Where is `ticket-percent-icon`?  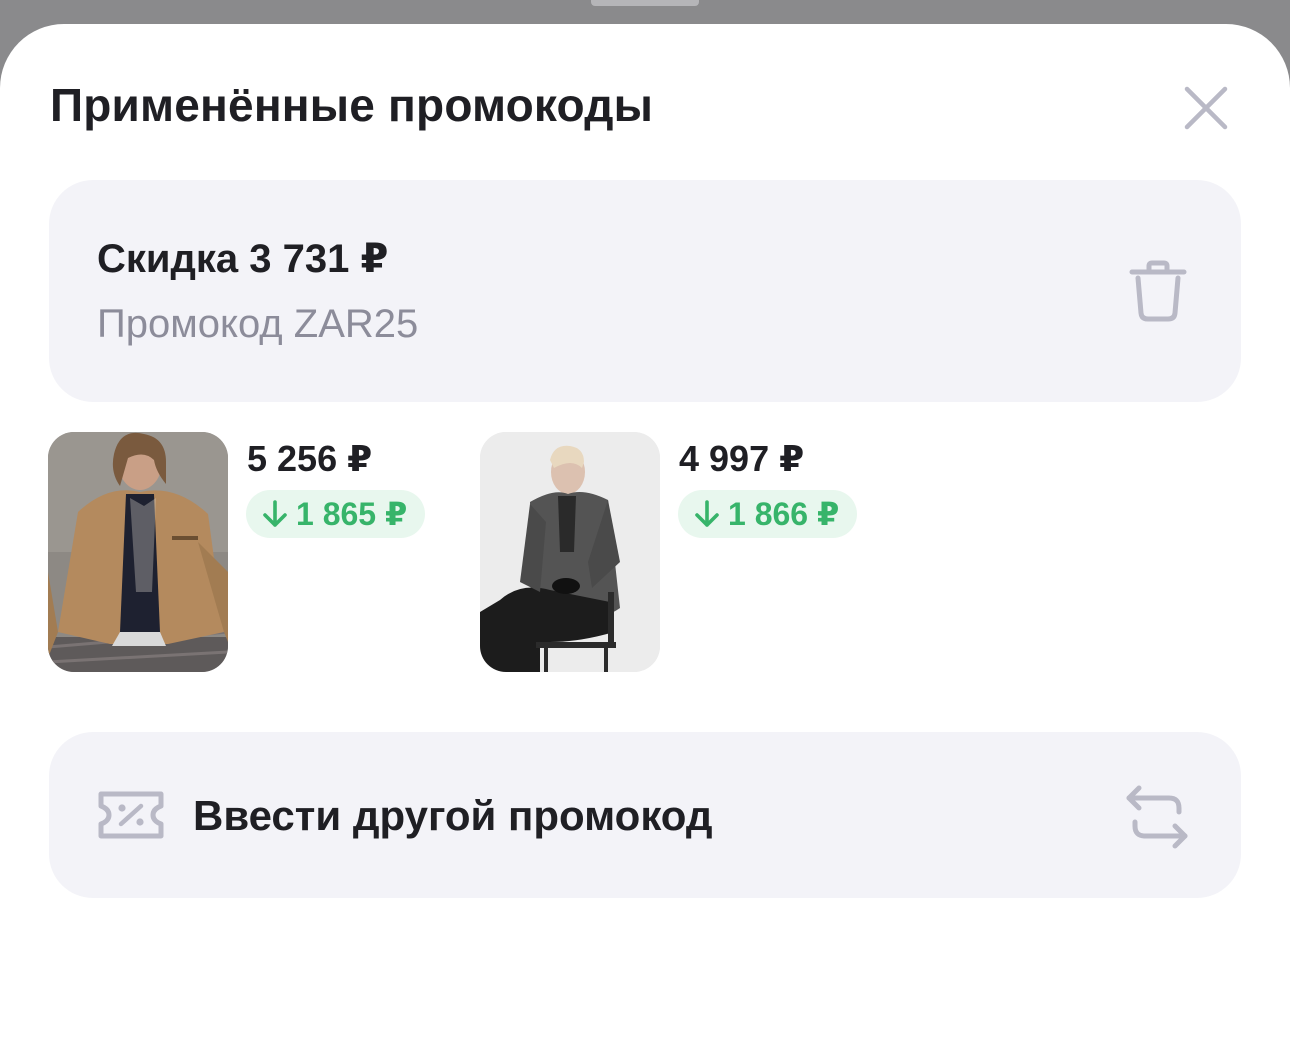
ticket-percent-icon is located at coordinates (131, 815).